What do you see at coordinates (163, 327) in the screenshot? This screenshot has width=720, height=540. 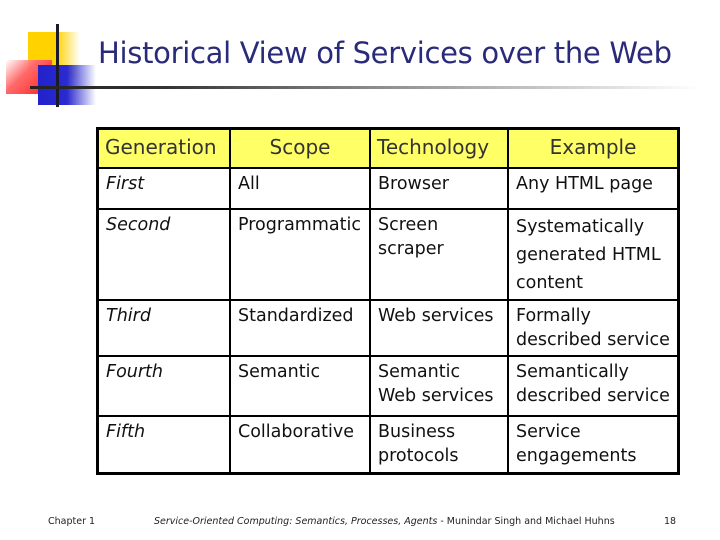 I see `cell-generation: Third` at bounding box center [163, 327].